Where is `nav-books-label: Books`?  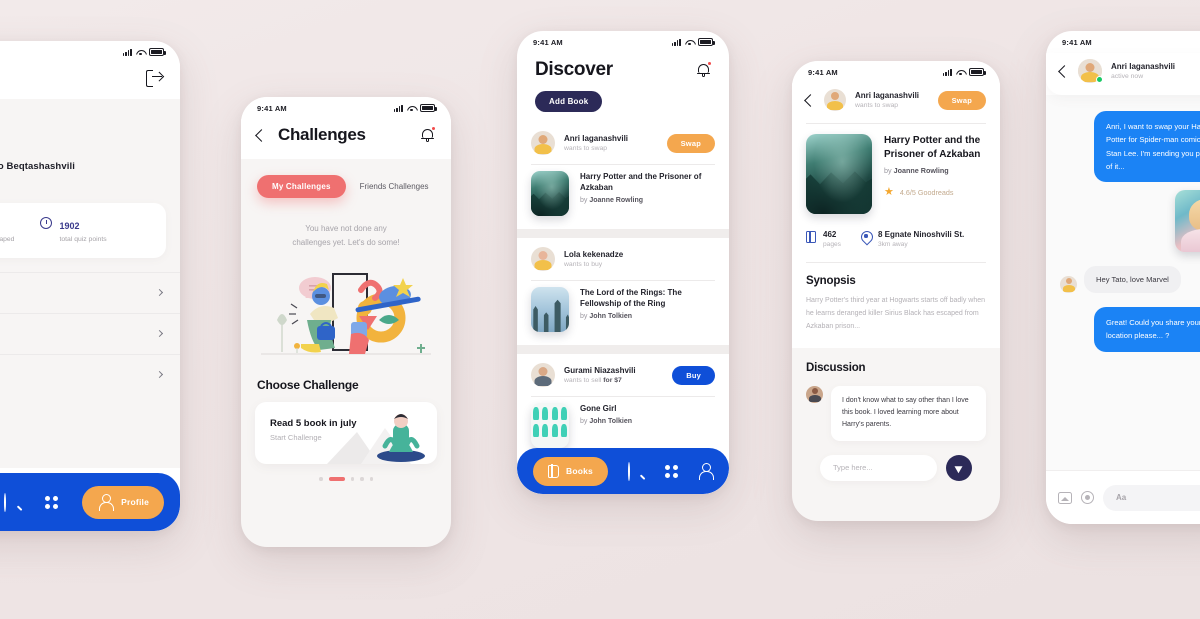
nav-books-label: Books is located at coordinates (579, 471).